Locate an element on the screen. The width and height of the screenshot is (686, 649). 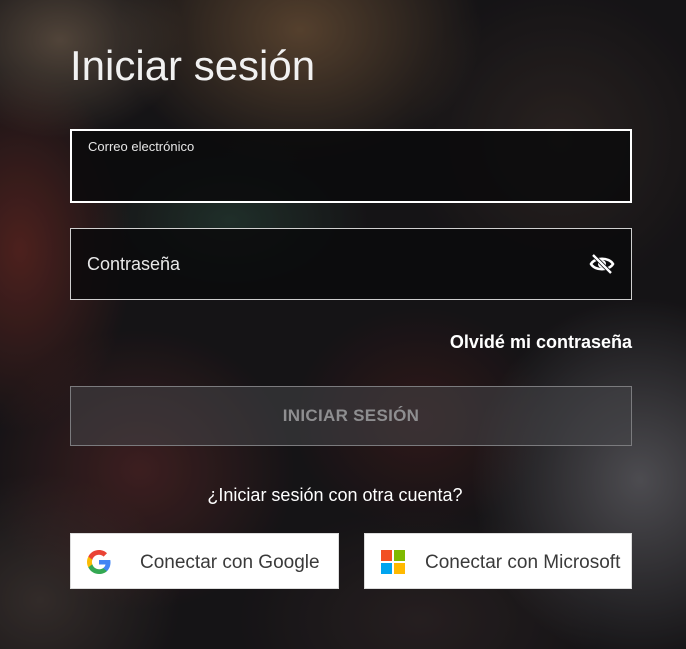
google-icon is located at coordinates (99, 562).